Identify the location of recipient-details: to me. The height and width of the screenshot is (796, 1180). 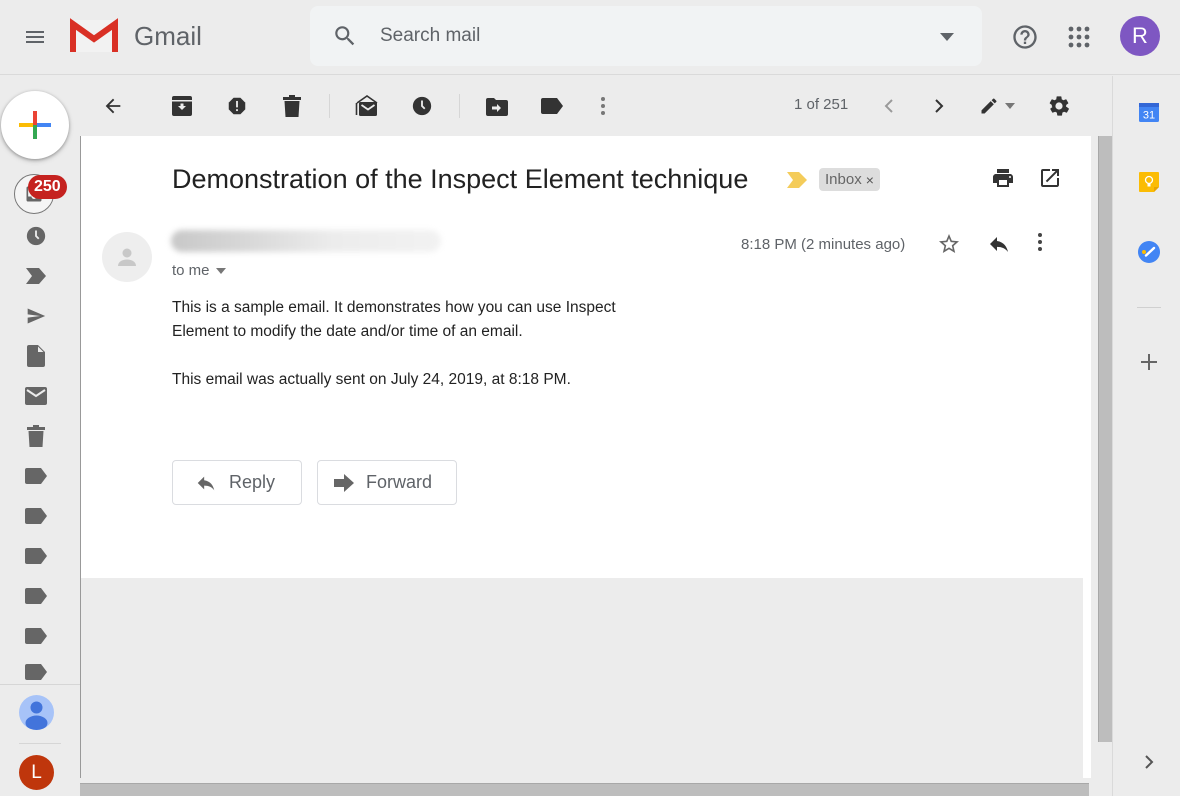
(199, 270).